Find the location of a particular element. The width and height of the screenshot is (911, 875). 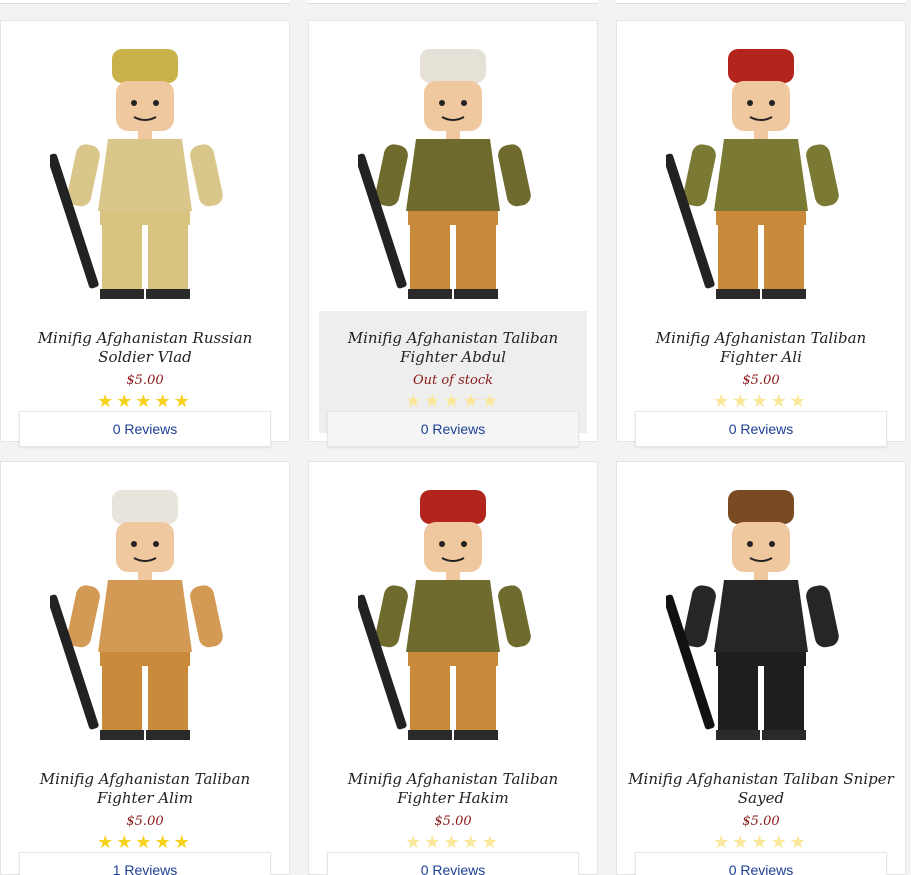

product-title: Minifig Afghanistan Russian Soldier Vlad is located at coordinates (145, 348).